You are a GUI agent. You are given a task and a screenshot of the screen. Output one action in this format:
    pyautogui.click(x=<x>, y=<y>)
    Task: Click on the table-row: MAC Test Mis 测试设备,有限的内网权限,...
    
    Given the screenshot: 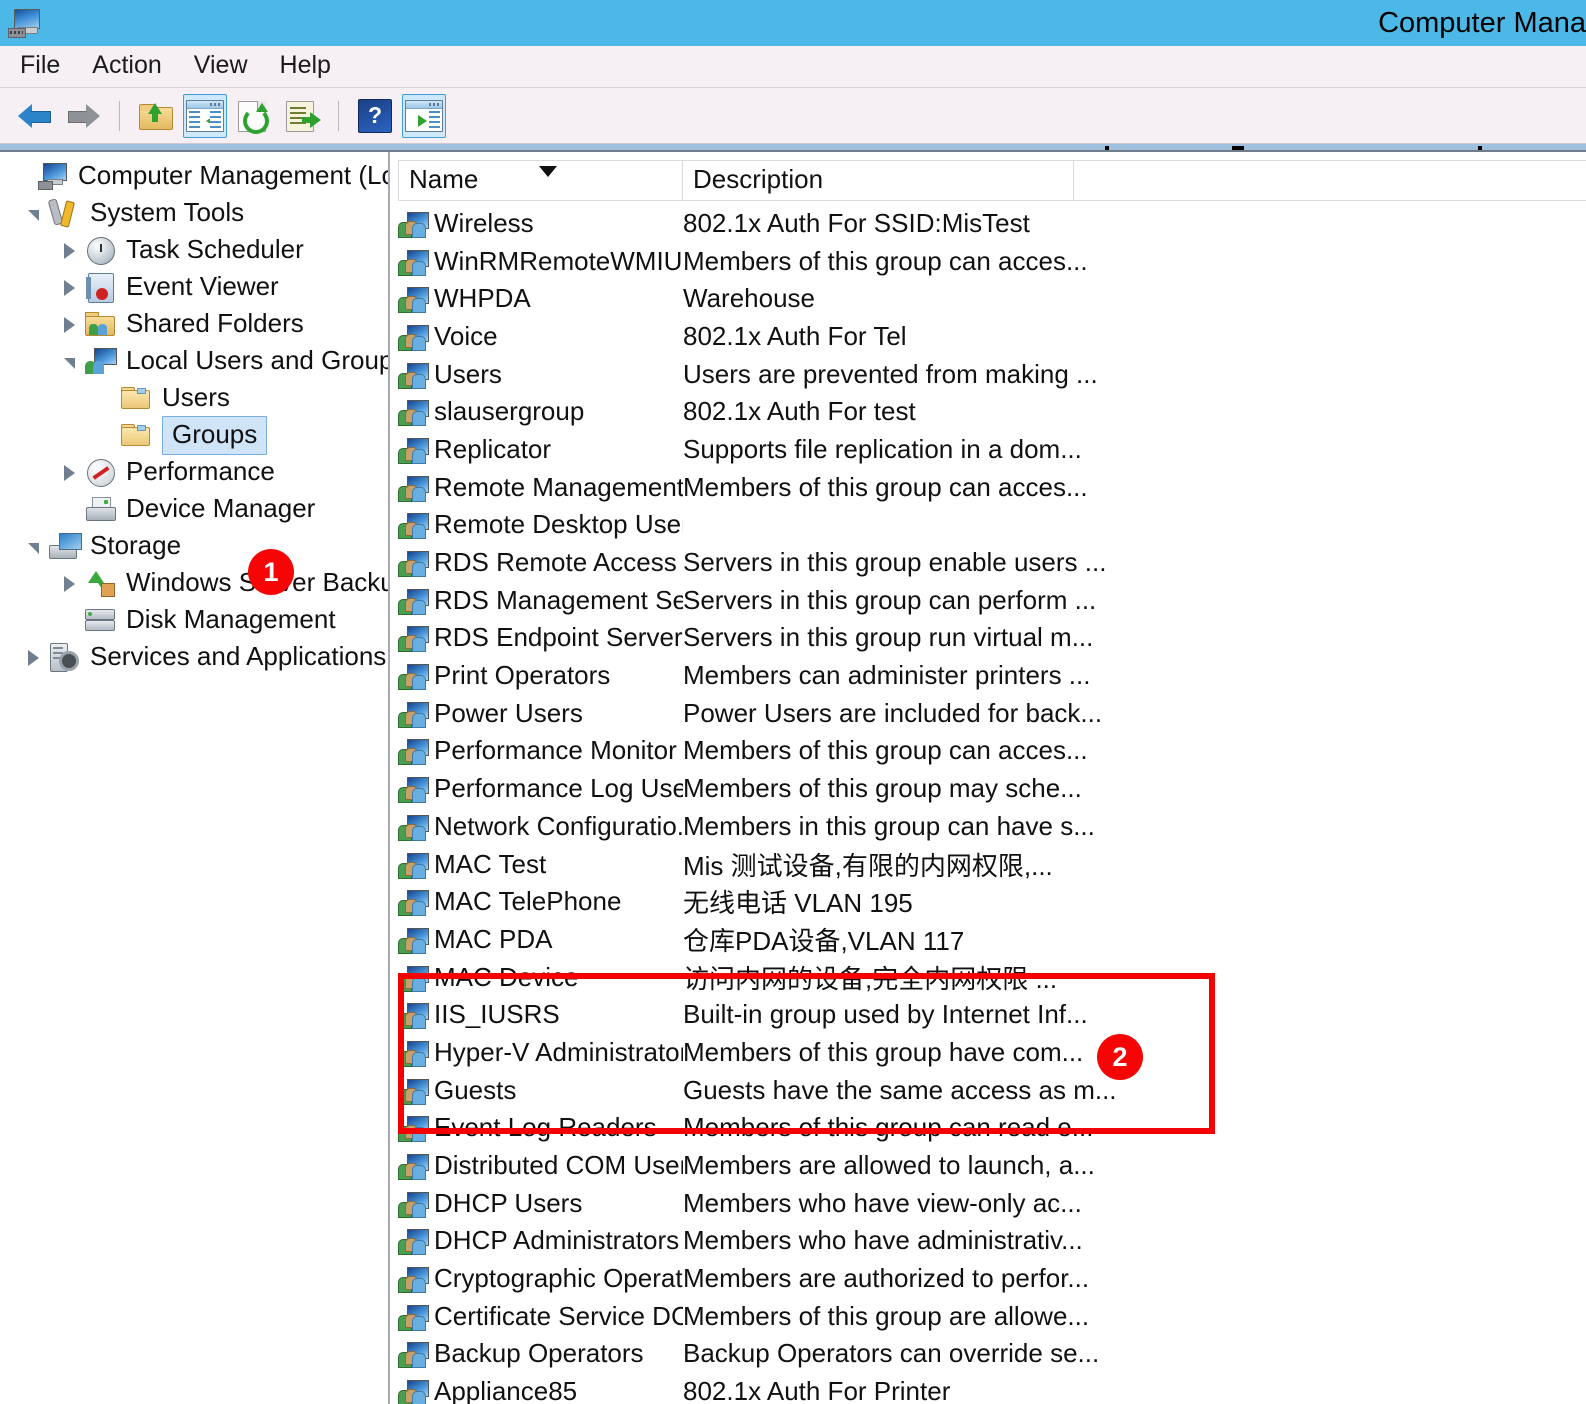 What is the action you would take?
    pyautogui.click(x=992, y=866)
    